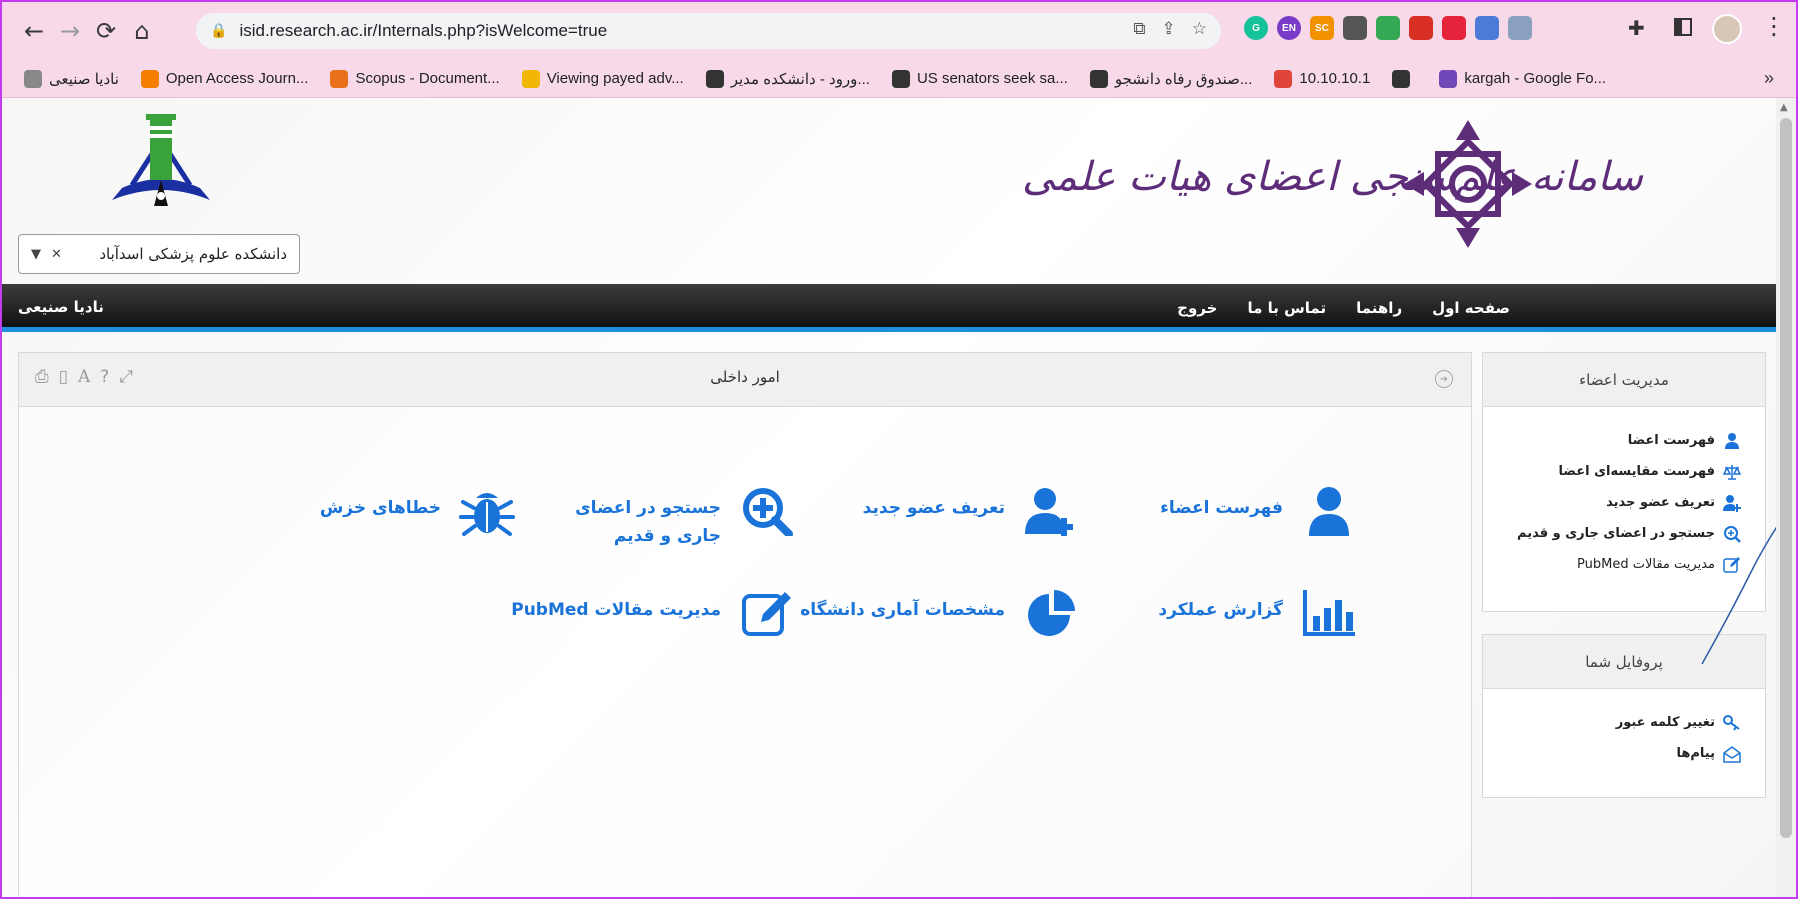 Image resolution: width=1798 pixels, height=899 pixels. I want to click on tile-crawl-errors: خطاهای خزش, so click(417, 511).